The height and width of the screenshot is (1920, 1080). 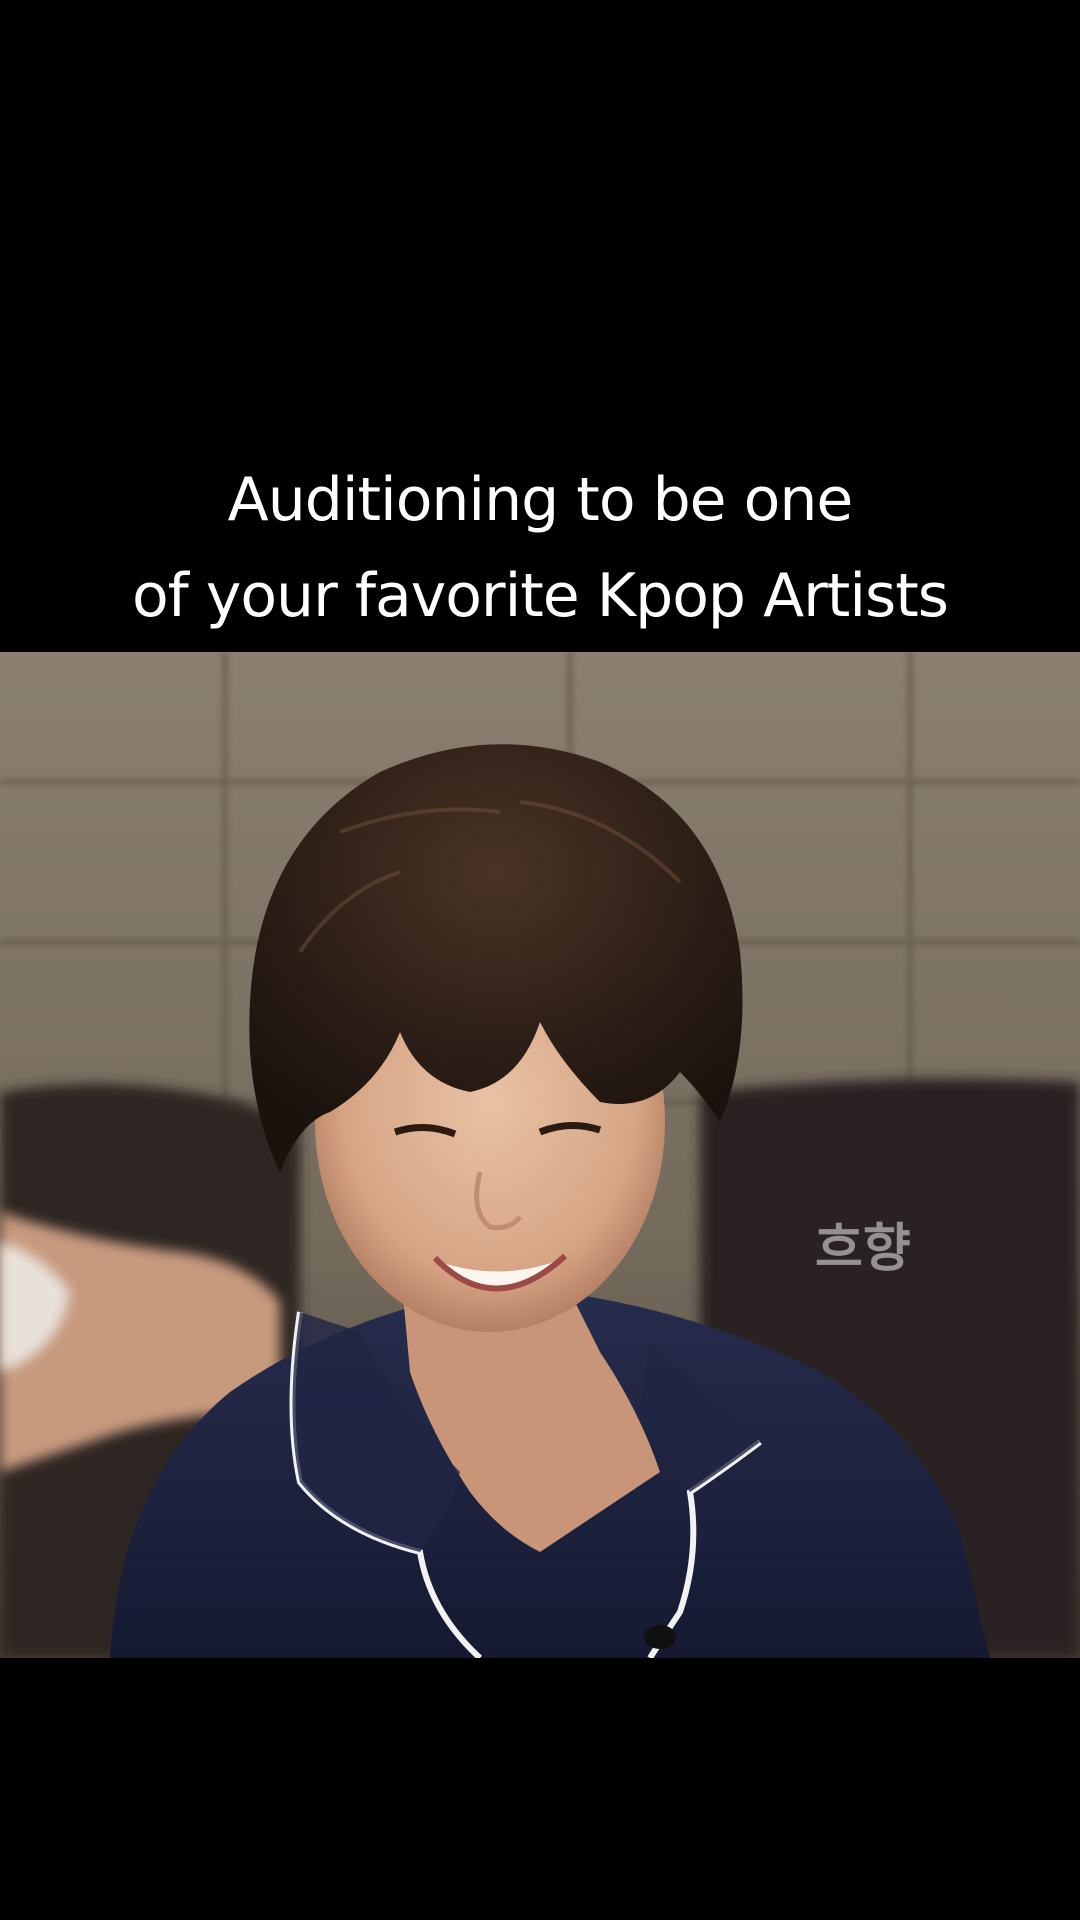 I want to click on caption-line-1: Auditioning to be one, so click(x=540, y=500).